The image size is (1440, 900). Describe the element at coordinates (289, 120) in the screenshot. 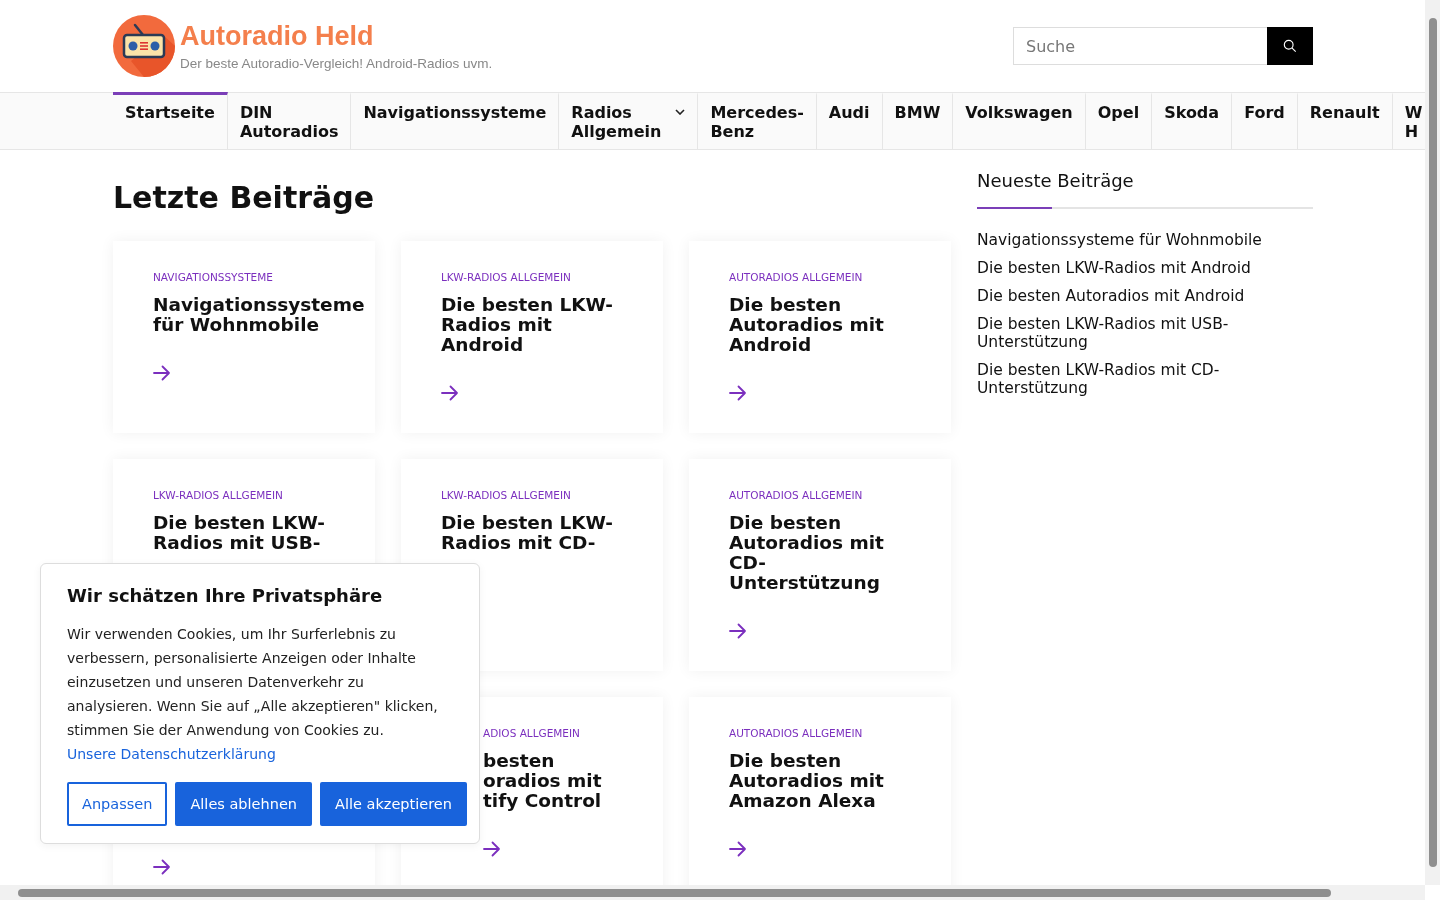

I see `nav-tab: DIN Autoradios` at that location.